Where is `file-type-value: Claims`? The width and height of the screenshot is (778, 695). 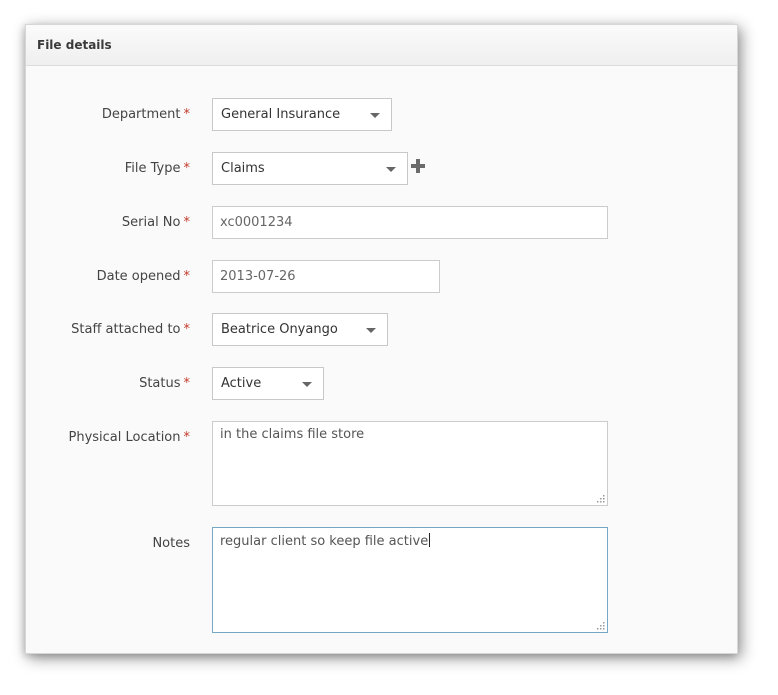 file-type-value: Claims is located at coordinates (243, 168).